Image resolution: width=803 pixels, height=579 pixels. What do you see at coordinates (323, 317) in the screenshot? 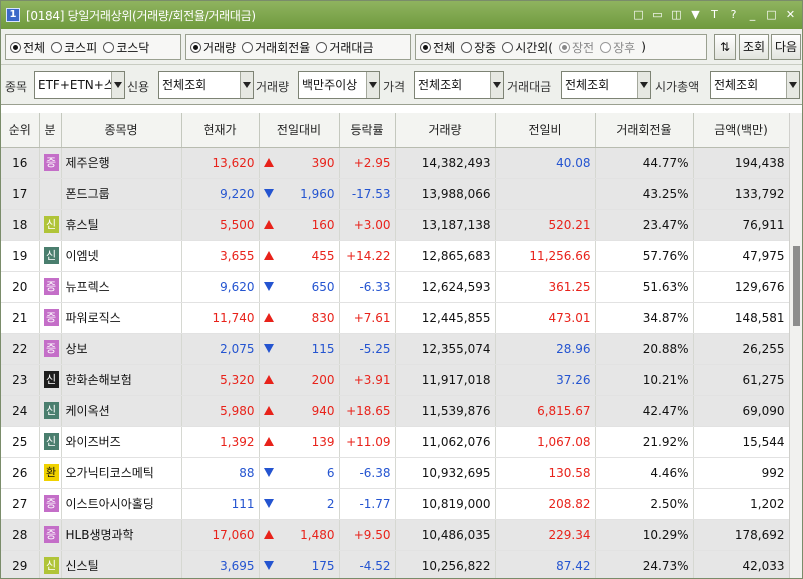
I see `change-value: 830` at bounding box center [323, 317].